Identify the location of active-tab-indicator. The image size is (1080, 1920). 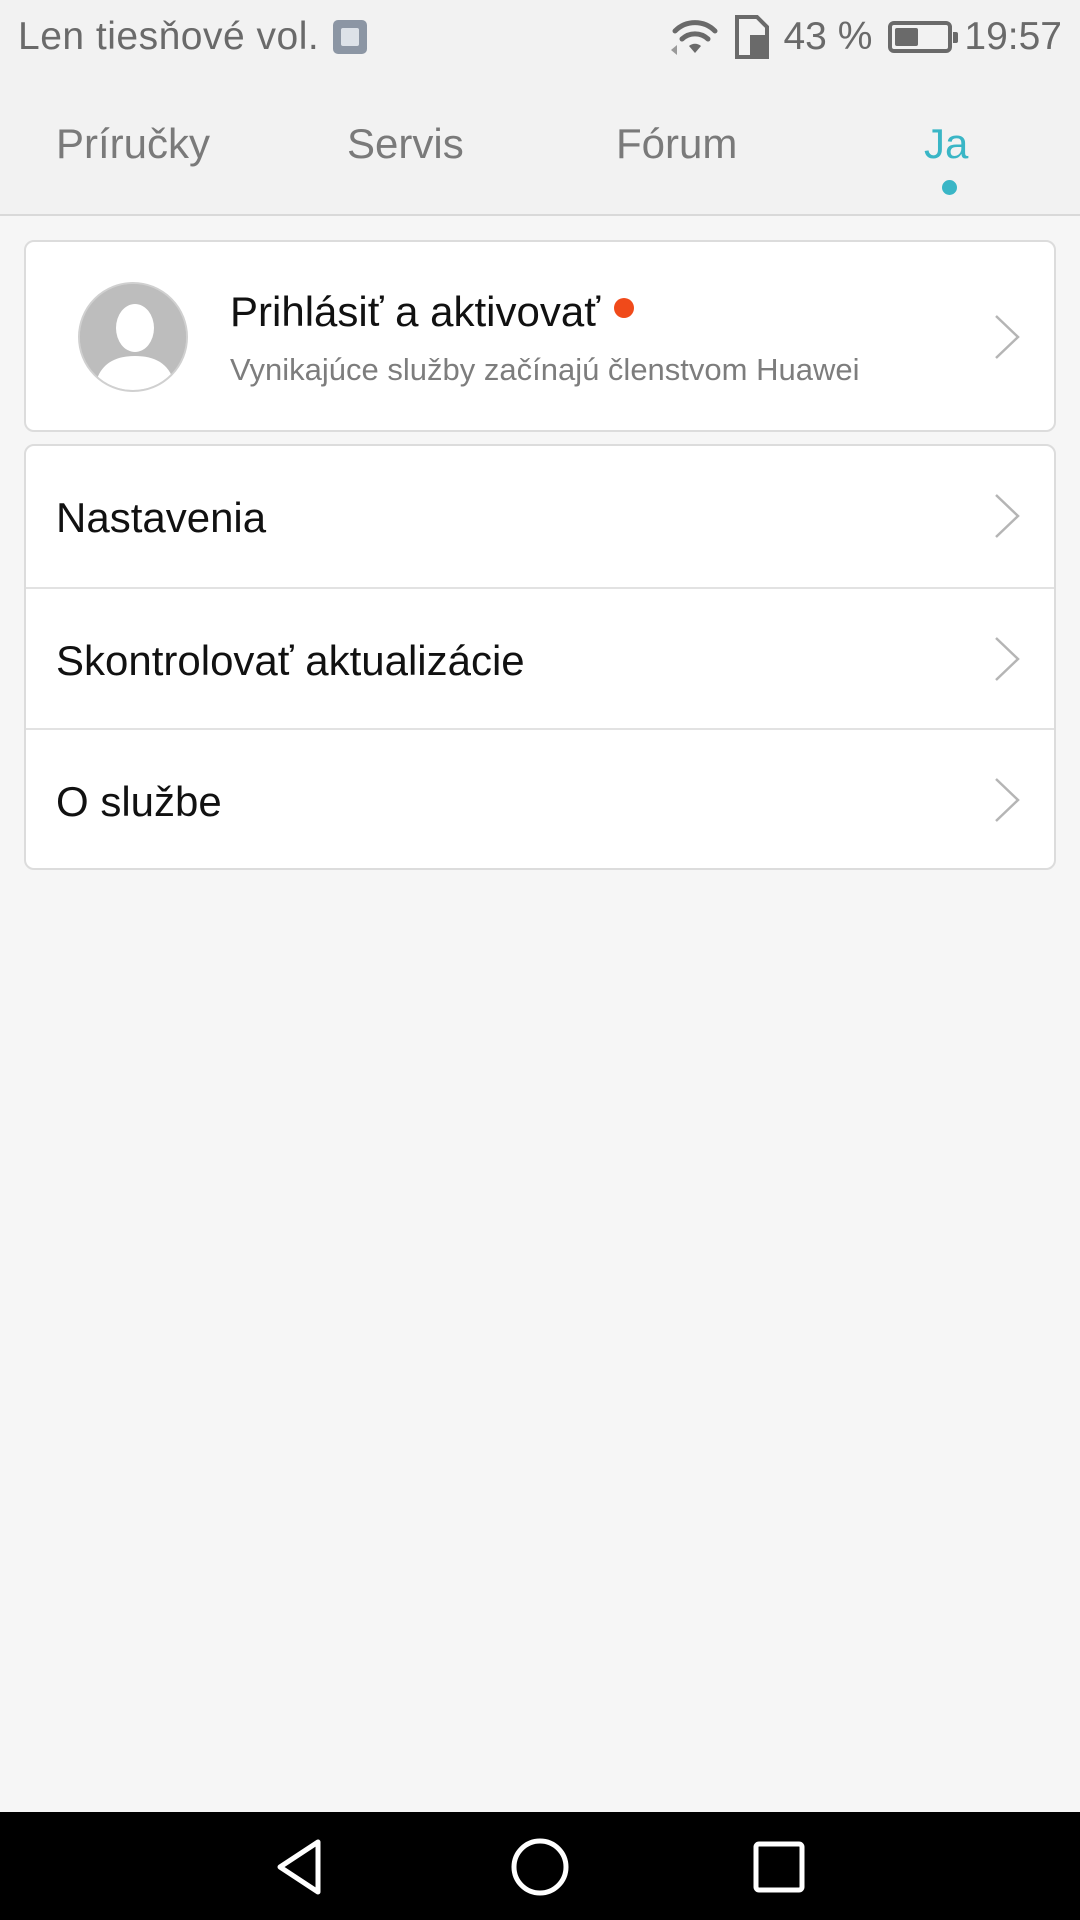
(949, 187).